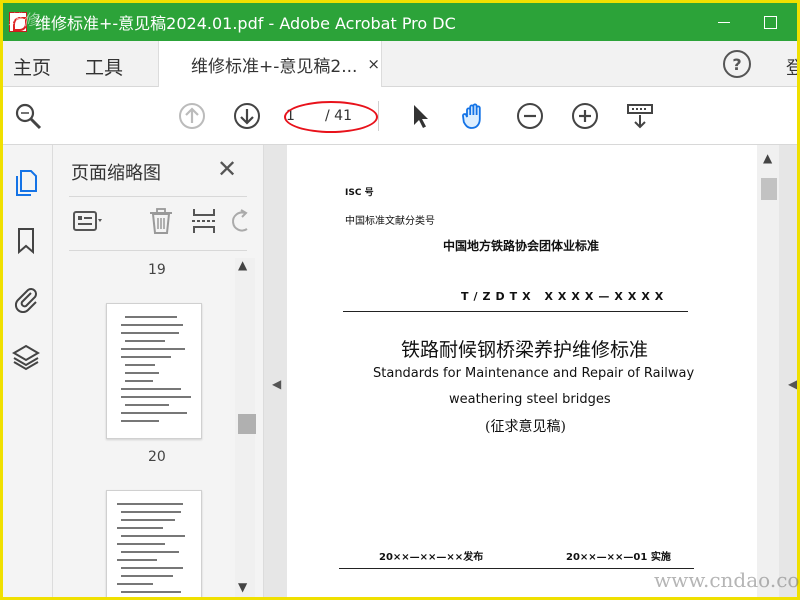  Describe the element at coordinates (525, 427) in the screenshot. I see `draft-note: (征求意见稿)` at that location.